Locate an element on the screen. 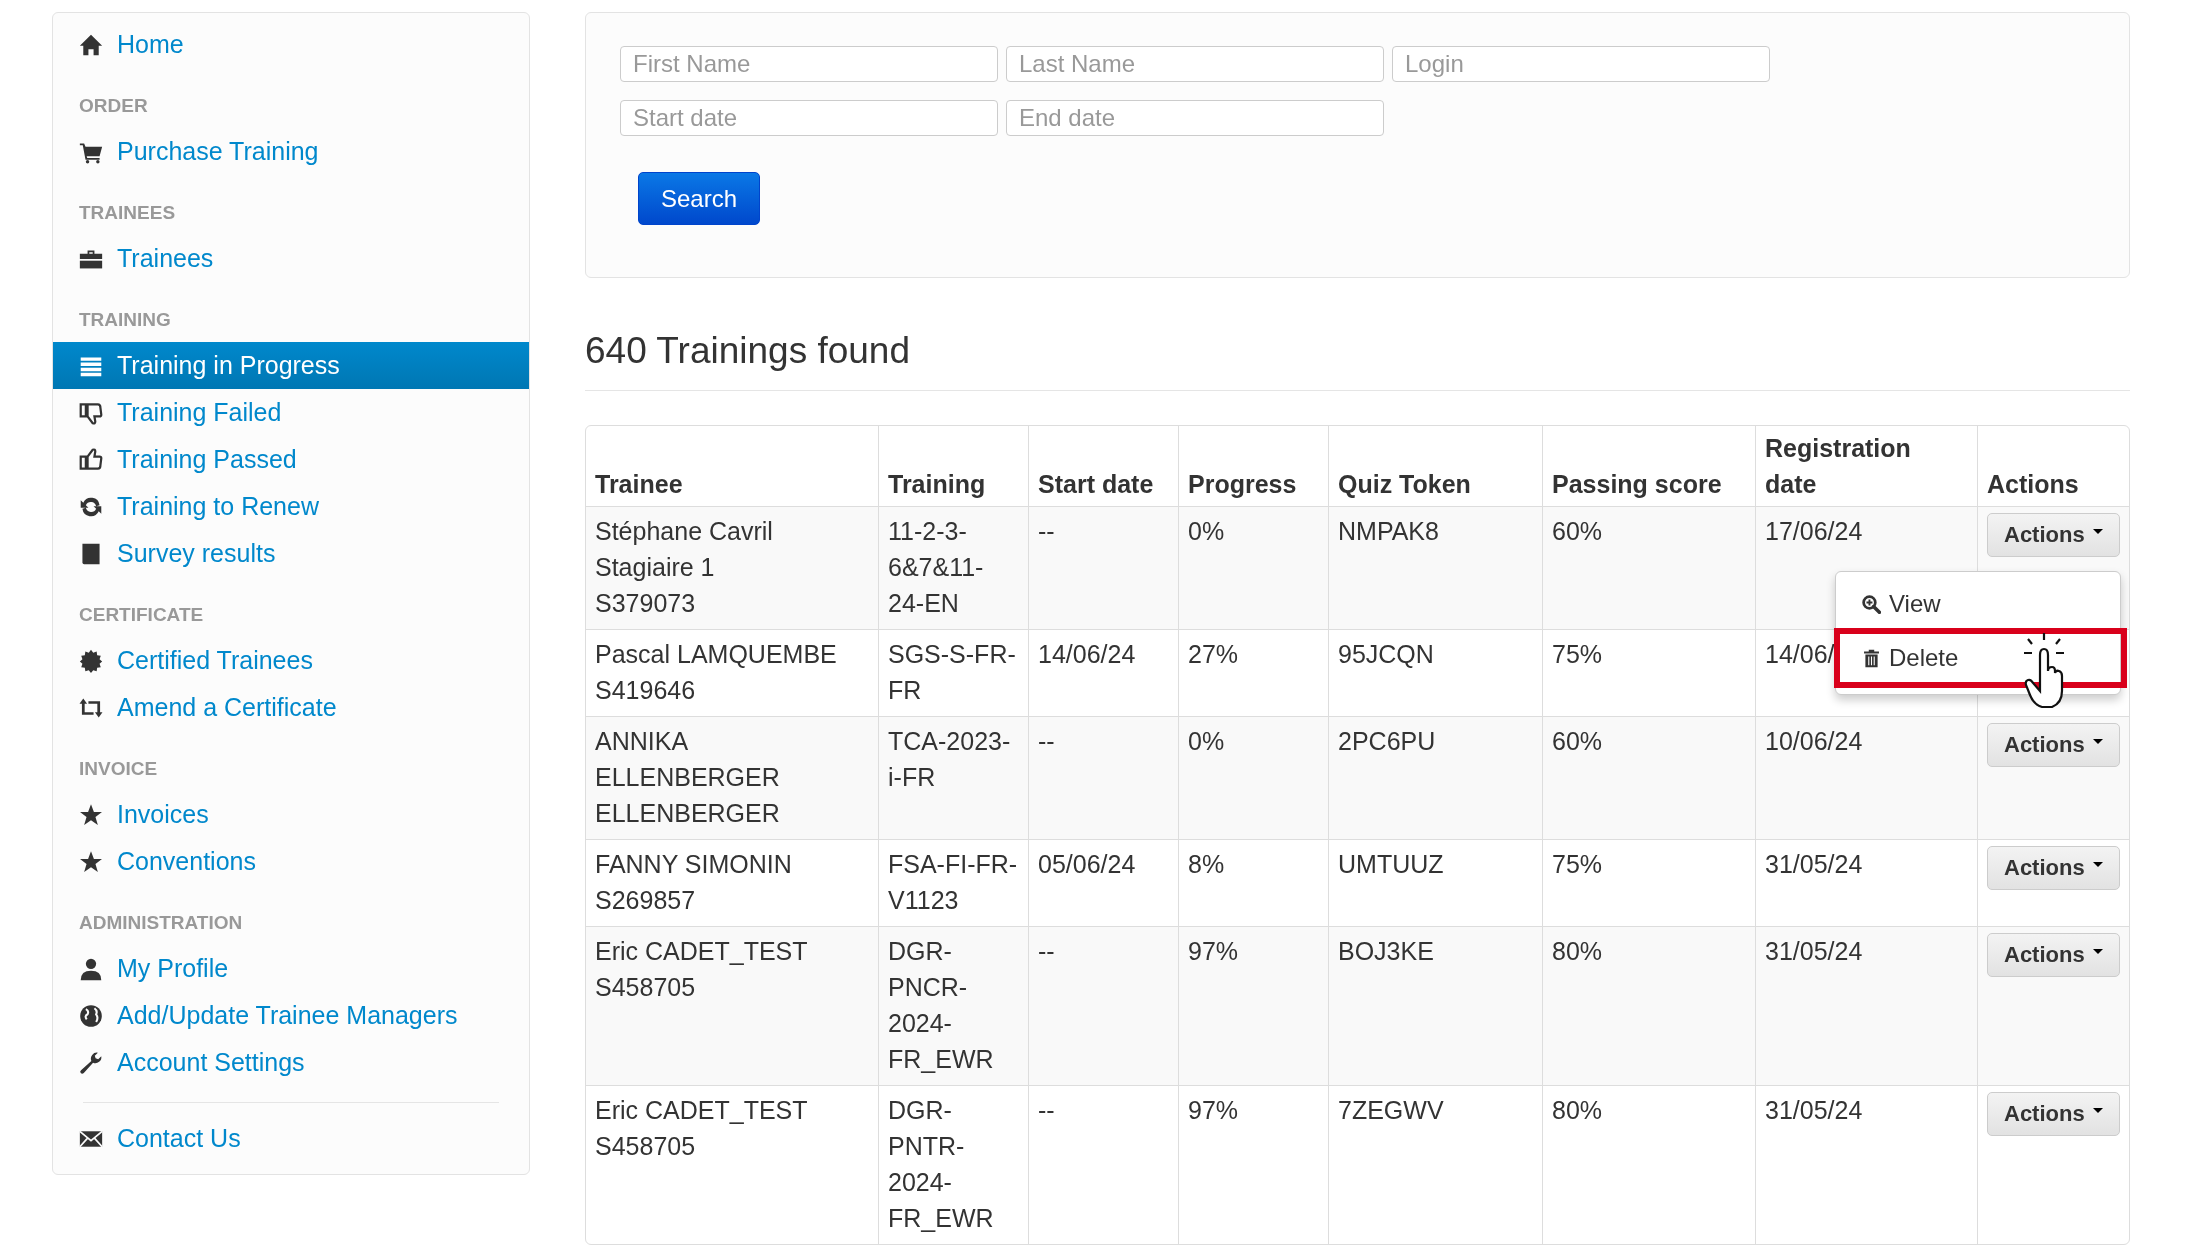  training-code: SGS-S-FR-FR is located at coordinates (952, 672).